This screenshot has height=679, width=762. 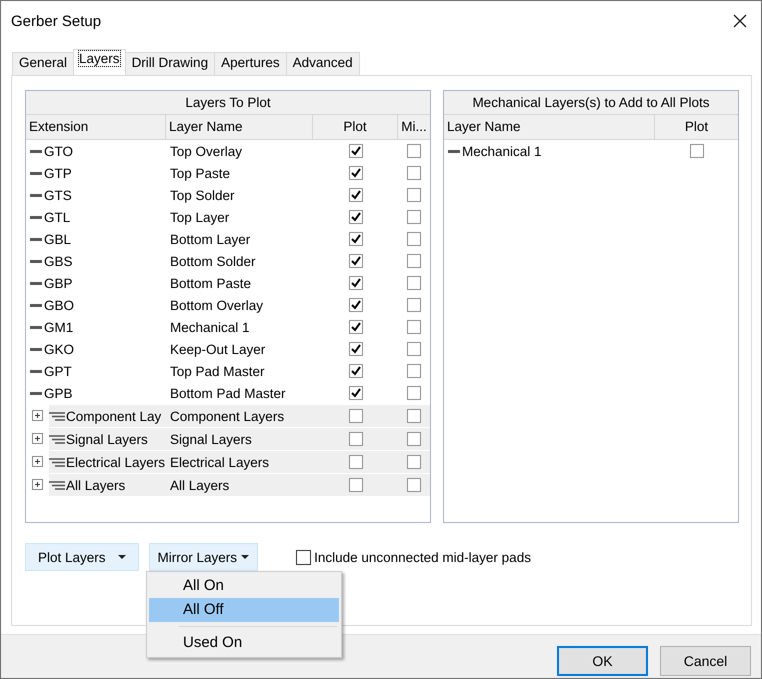 What do you see at coordinates (57, 217) in the screenshot?
I see `table-cell: GTL` at bounding box center [57, 217].